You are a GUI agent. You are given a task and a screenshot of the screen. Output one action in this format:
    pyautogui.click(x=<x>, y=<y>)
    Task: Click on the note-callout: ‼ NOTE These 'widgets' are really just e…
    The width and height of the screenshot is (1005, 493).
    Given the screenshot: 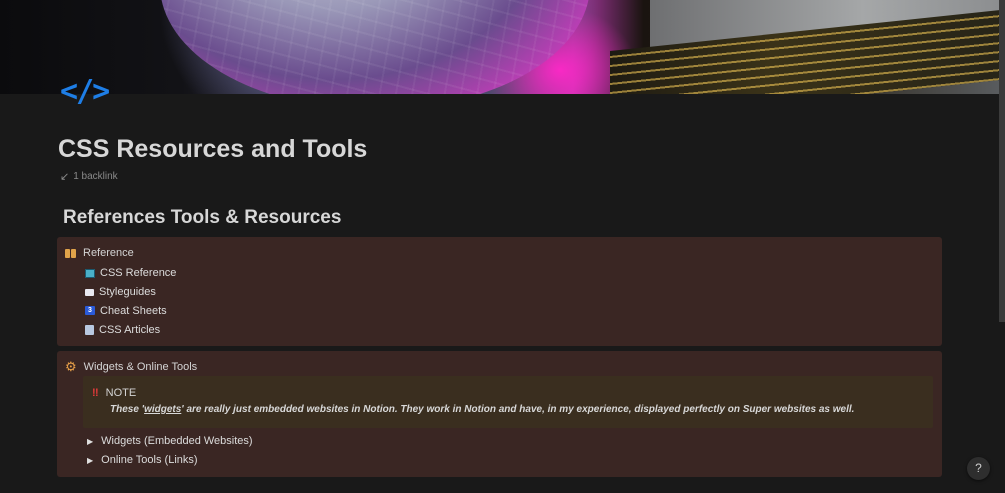 What is the action you would take?
    pyautogui.click(x=508, y=402)
    